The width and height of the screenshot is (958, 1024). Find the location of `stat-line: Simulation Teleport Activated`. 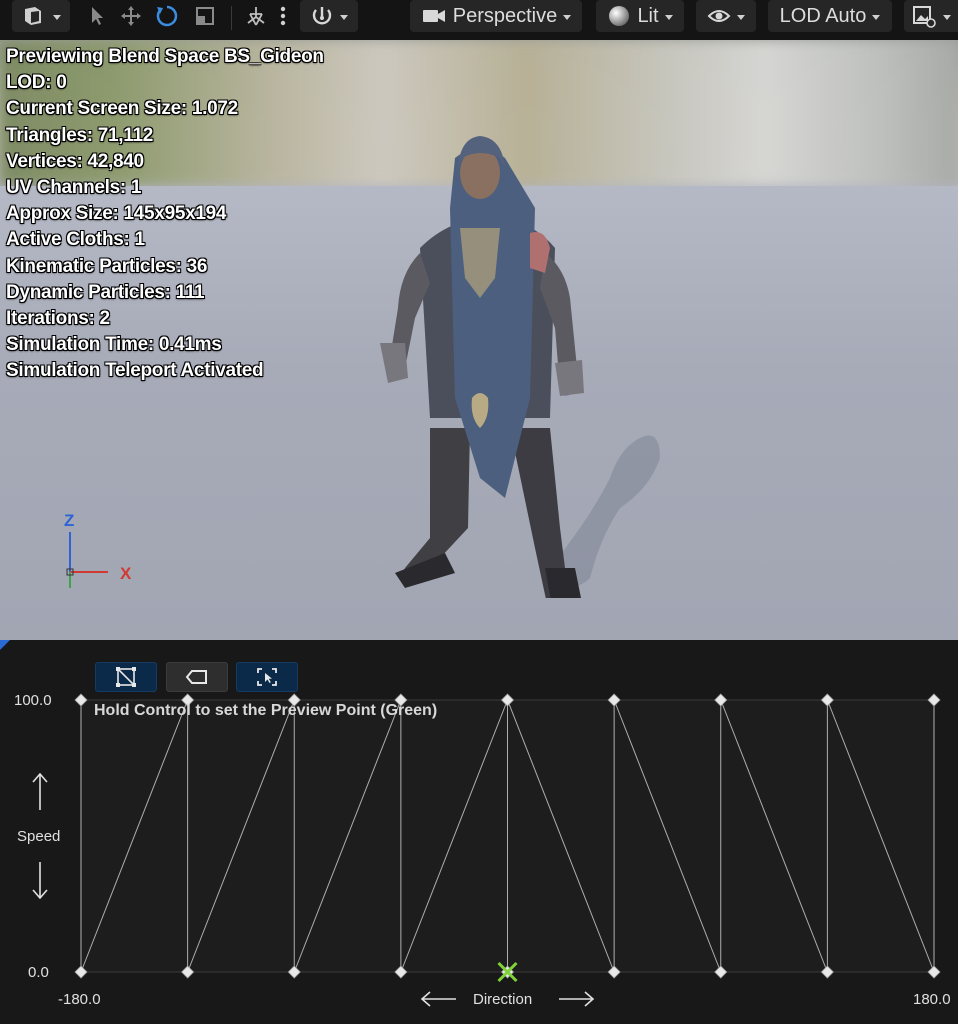

stat-line: Simulation Teleport Activated is located at coordinates (135, 371).